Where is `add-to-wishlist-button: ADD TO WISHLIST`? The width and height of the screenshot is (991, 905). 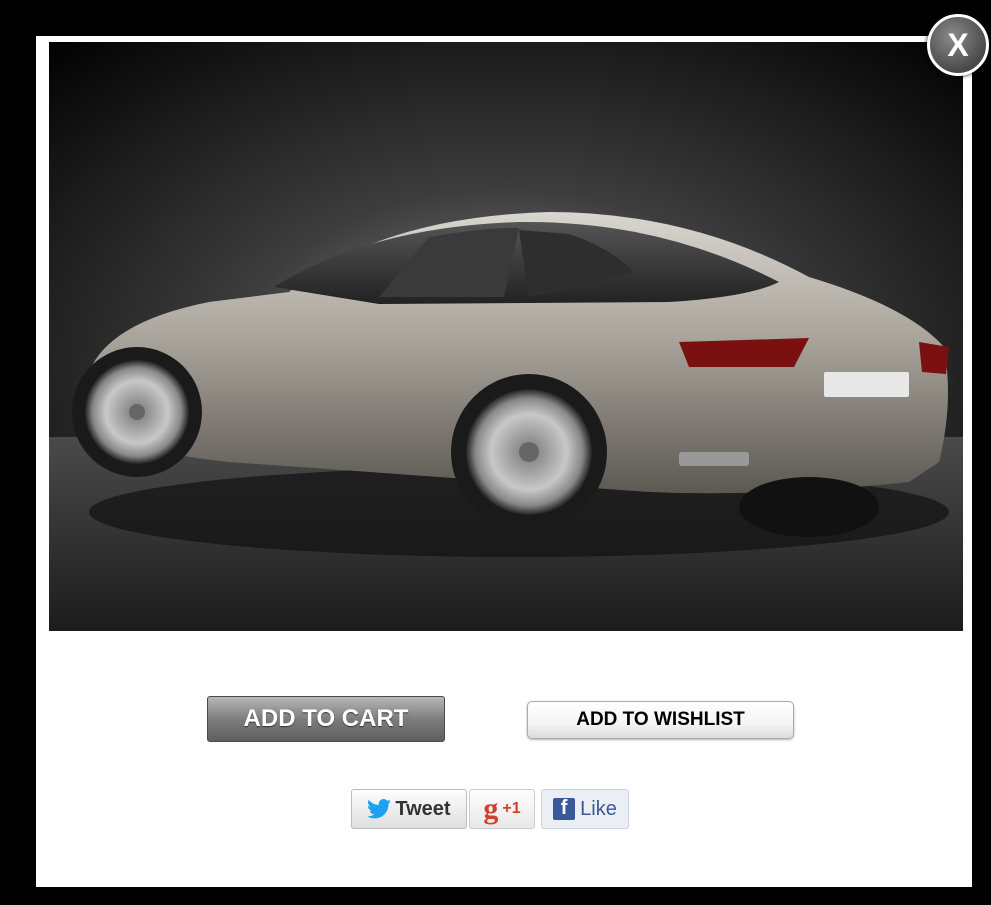
add-to-wishlist-button: ADD TO WISHLIST is located at coordinates (660, 720).